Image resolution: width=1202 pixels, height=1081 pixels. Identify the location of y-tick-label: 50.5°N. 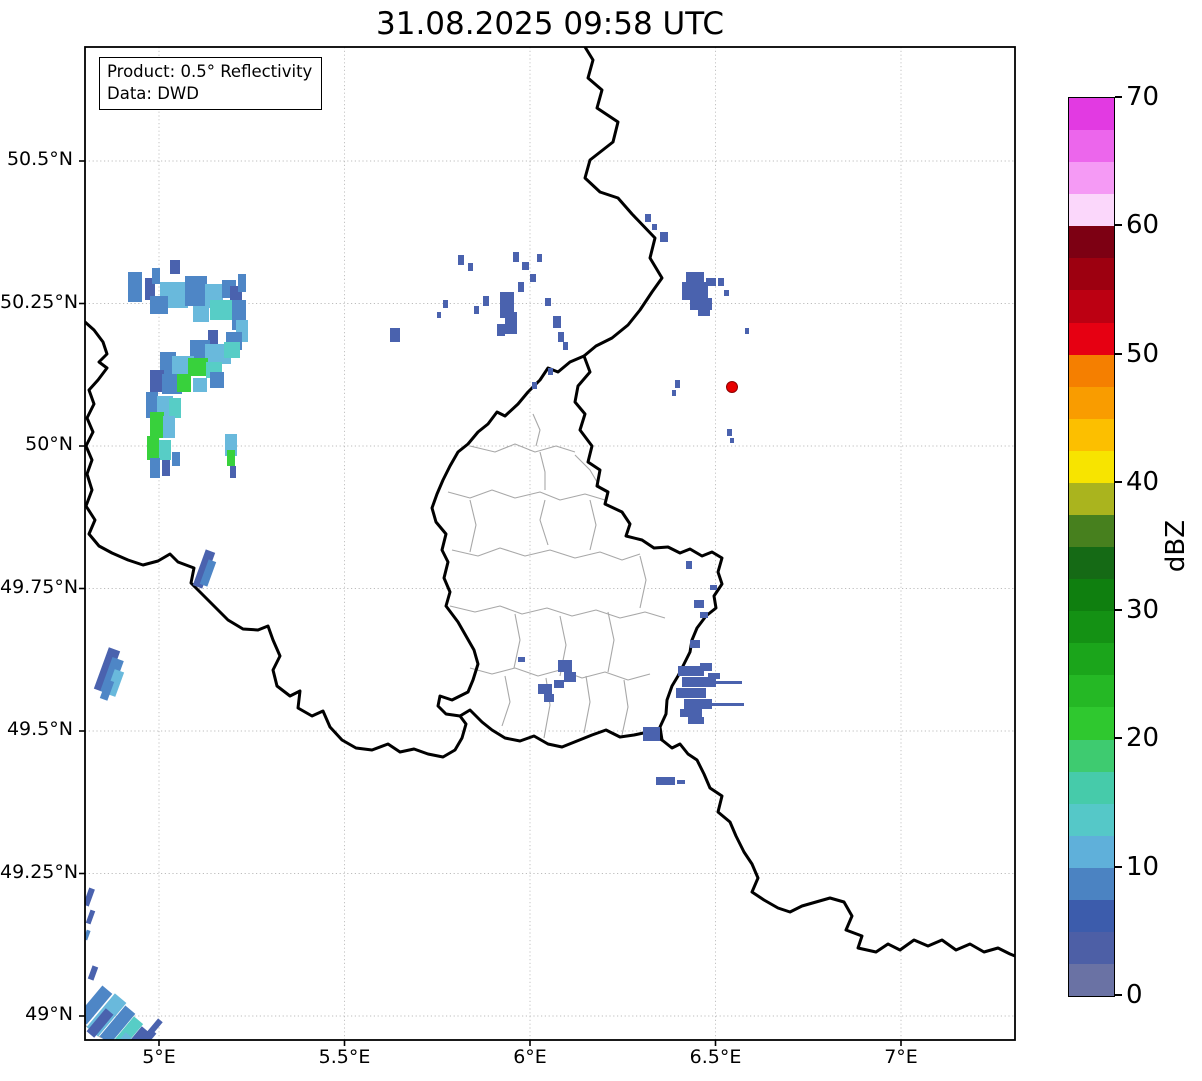
(39, 159).